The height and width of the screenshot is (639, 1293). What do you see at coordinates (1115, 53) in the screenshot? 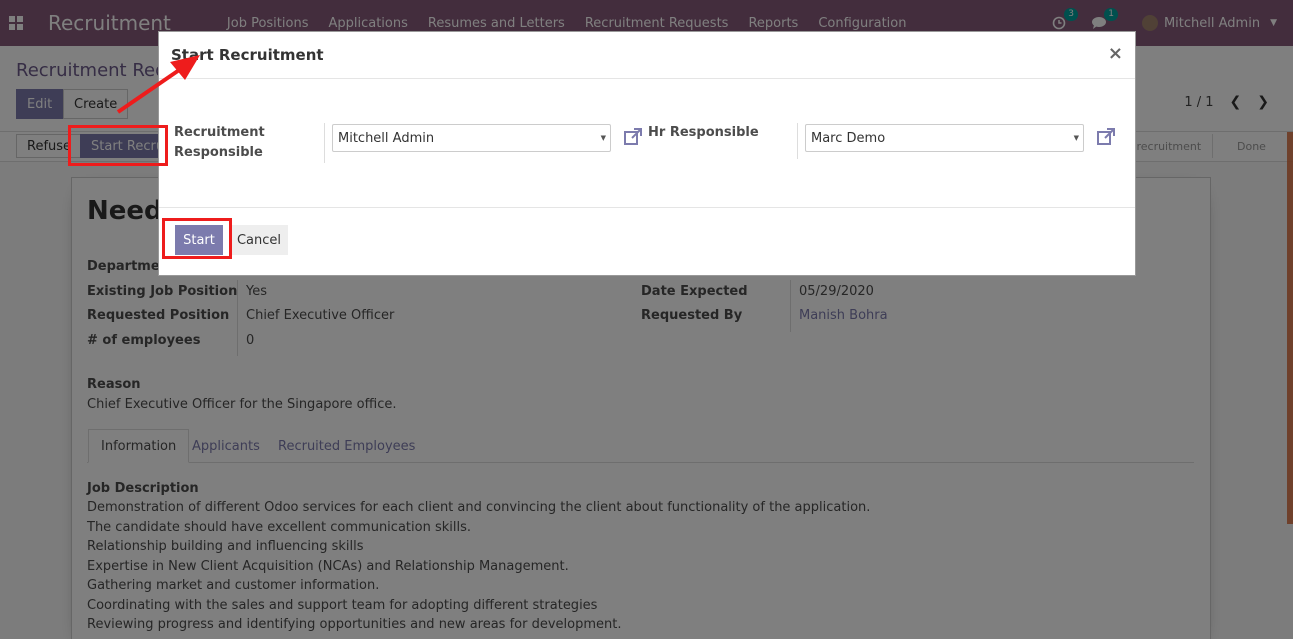
I see `close-icon: ×` at bounding box center [1115, 53].